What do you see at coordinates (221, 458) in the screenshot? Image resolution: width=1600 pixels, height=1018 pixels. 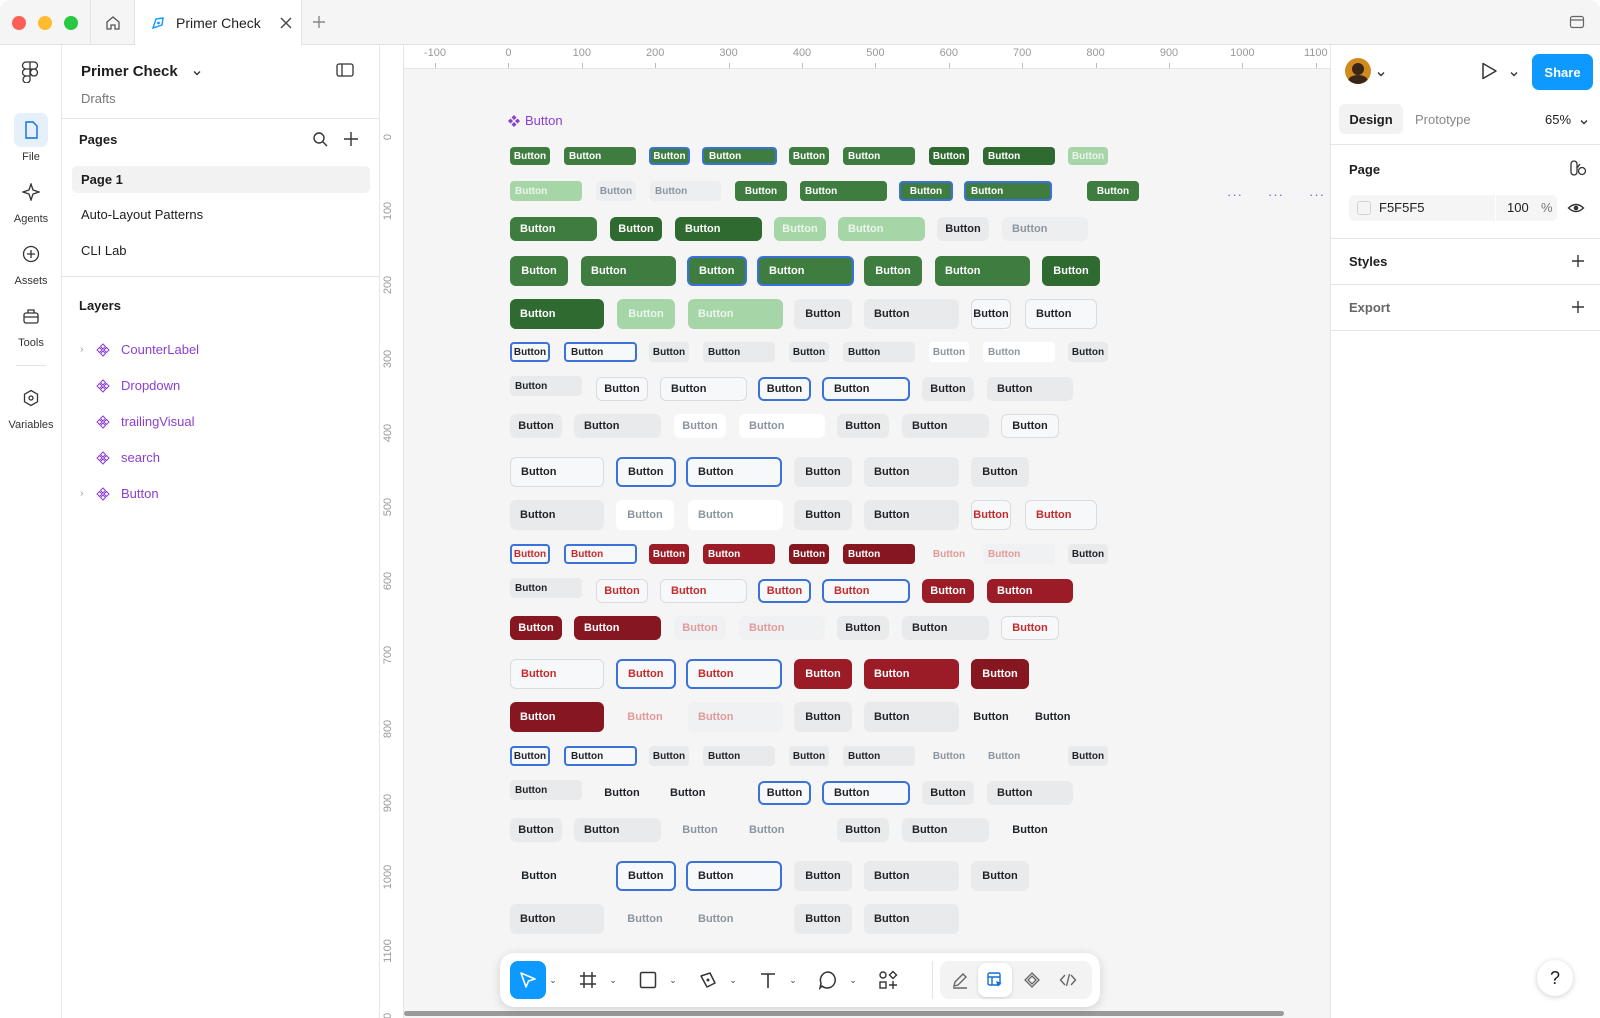 I see `layer-search: search` at bounding box center [221, 458].